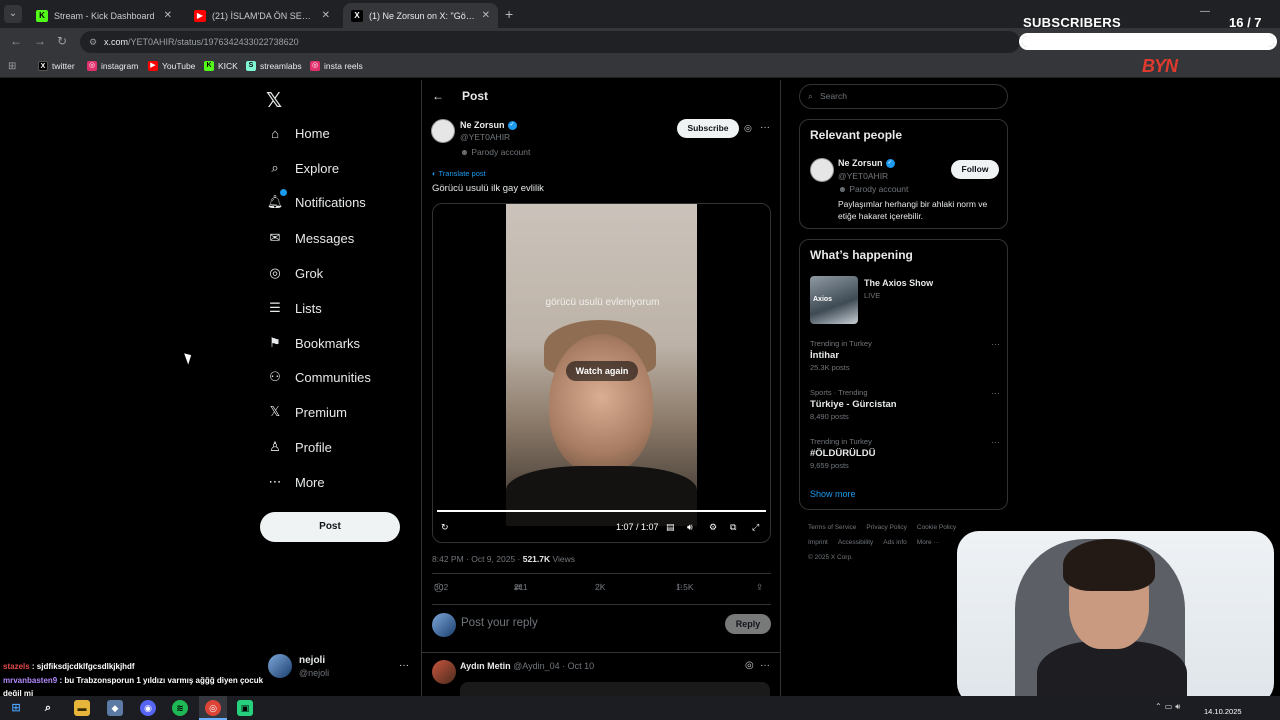 The height and width of the screenshot is (720, 1280). I want to click on spotify-icon: ≋, so click(180, 708).